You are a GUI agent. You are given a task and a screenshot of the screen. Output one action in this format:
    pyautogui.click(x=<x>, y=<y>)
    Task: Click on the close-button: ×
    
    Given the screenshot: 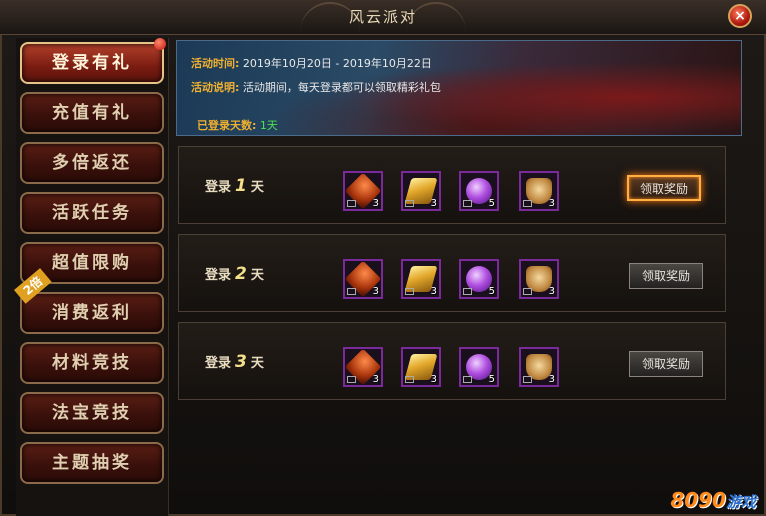 What is the action you would take?
    pyautogui.click(x=740, y=16)
    